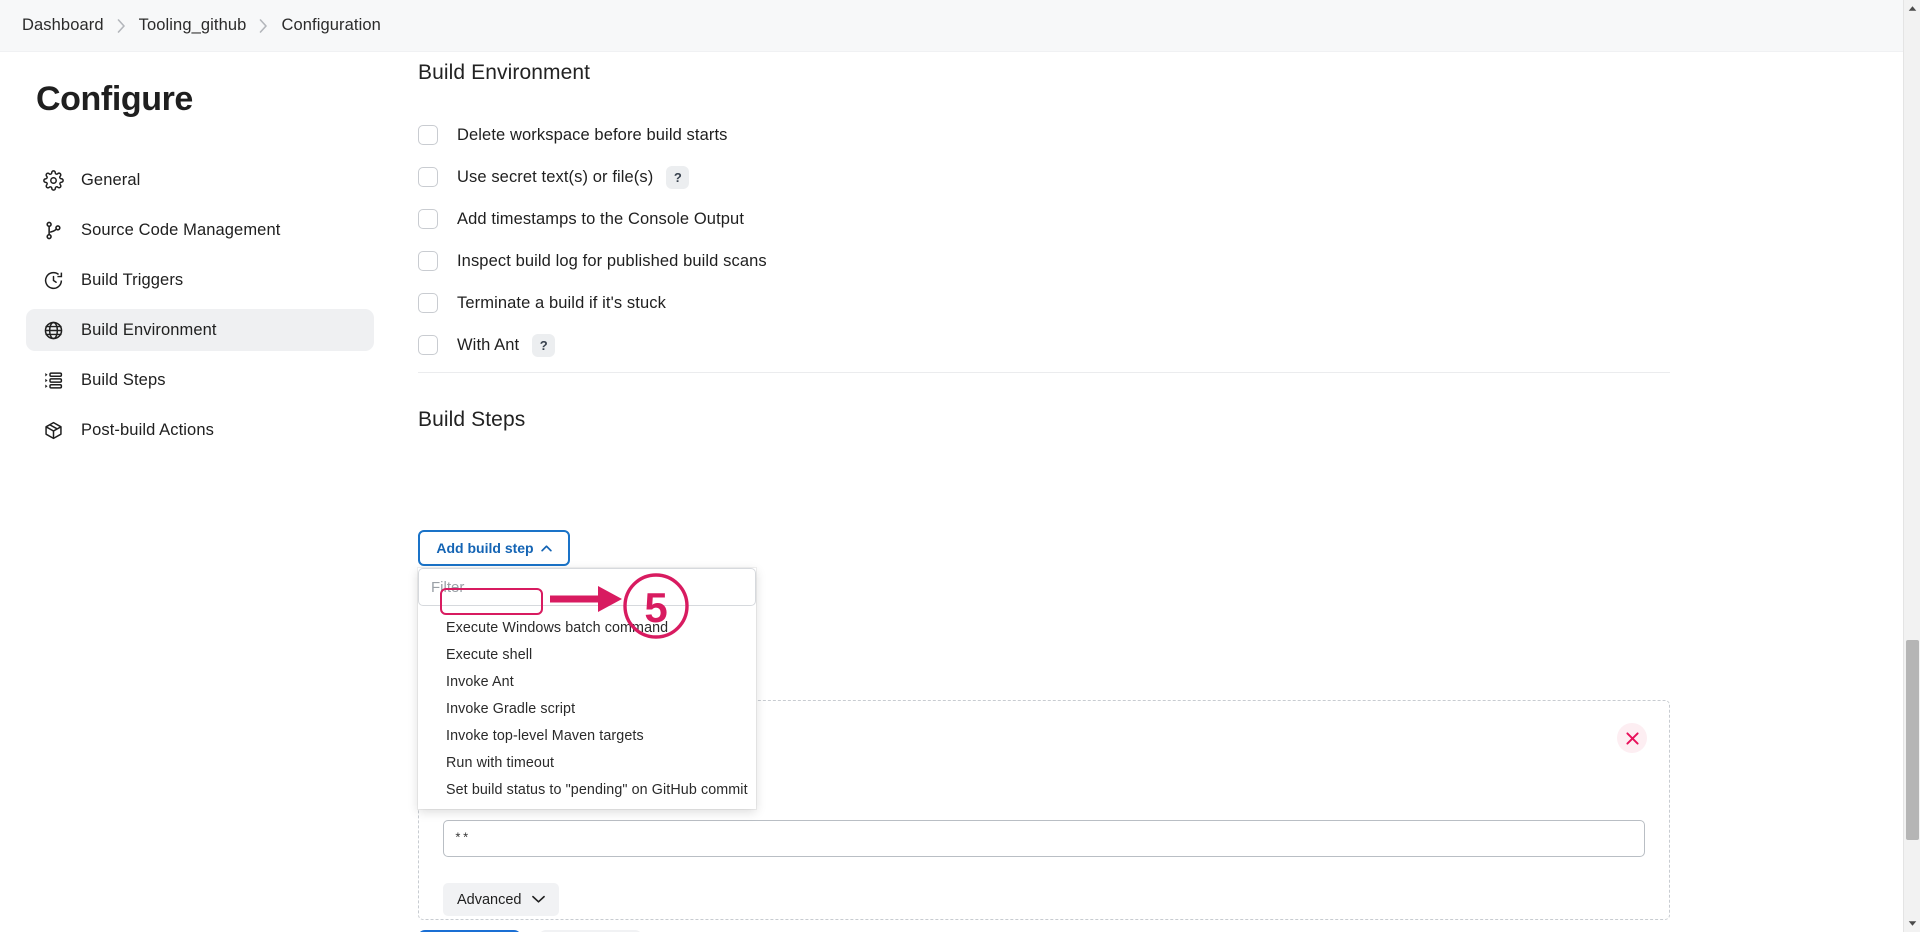 This screenshot has width=1920, height=932. What do you see at coordinates (587, 627) in the screenshot?
I see `dropdown-item-execute-windows-batch-command: Execute Windows batch command` at bounding box center [587, 627].